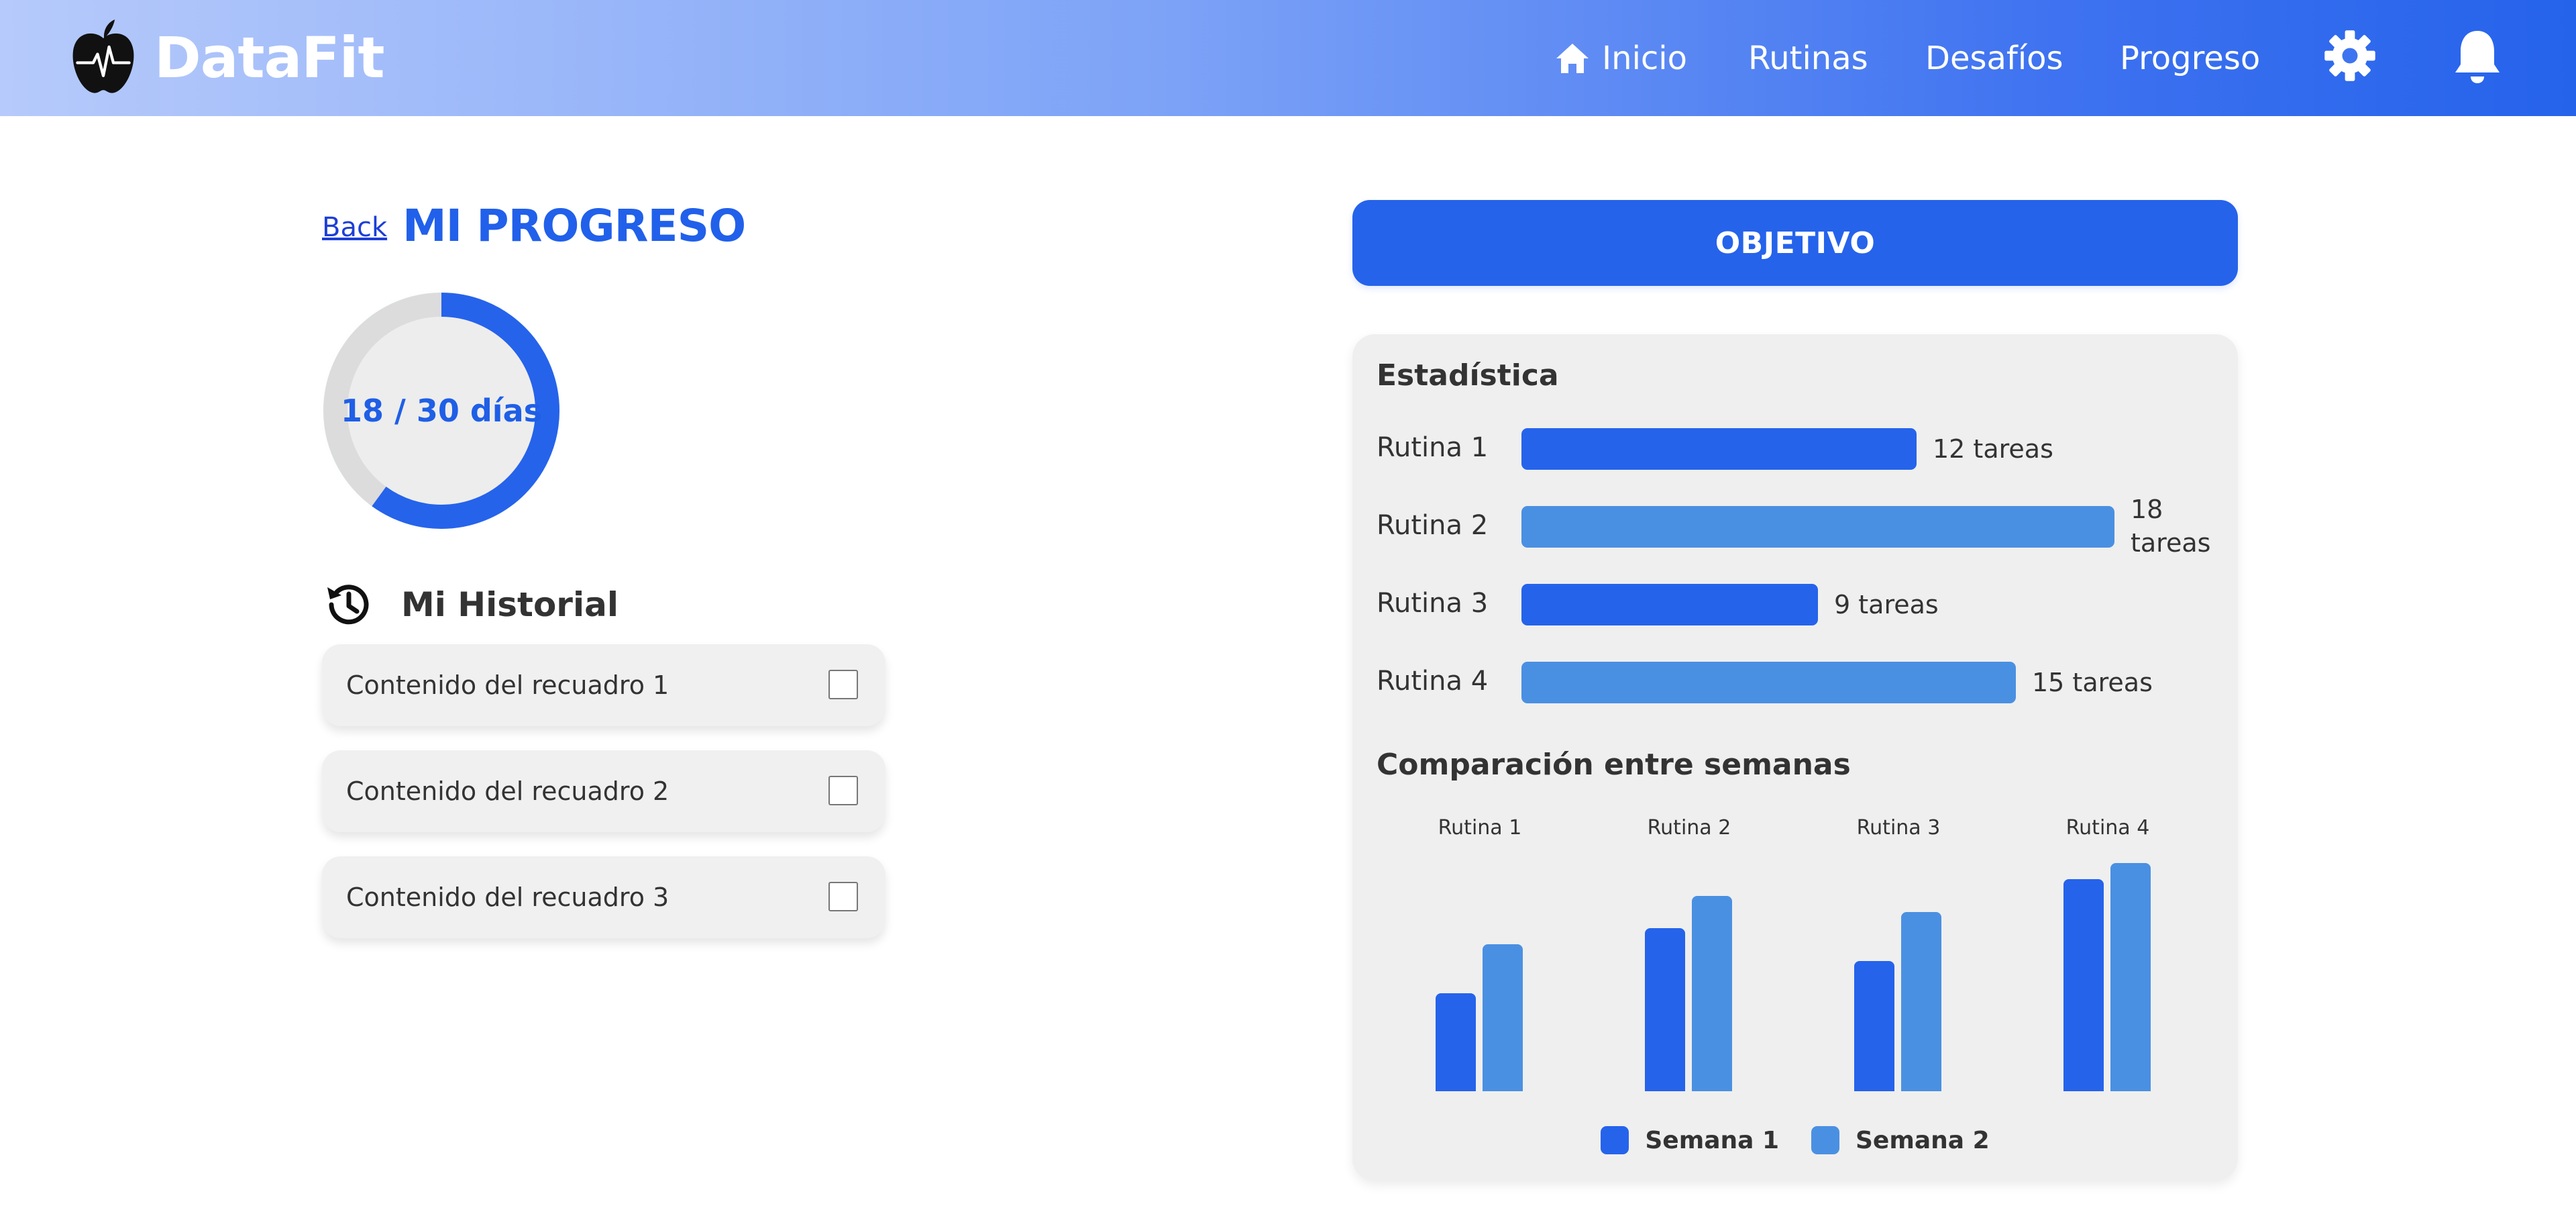 The height and width of the screenshot is (1208, 2576). What do you see at coordinates (1712, 1140) in the screenshot?
I see `legend-label: Semana 1` at bounding box center [1712, 1140].